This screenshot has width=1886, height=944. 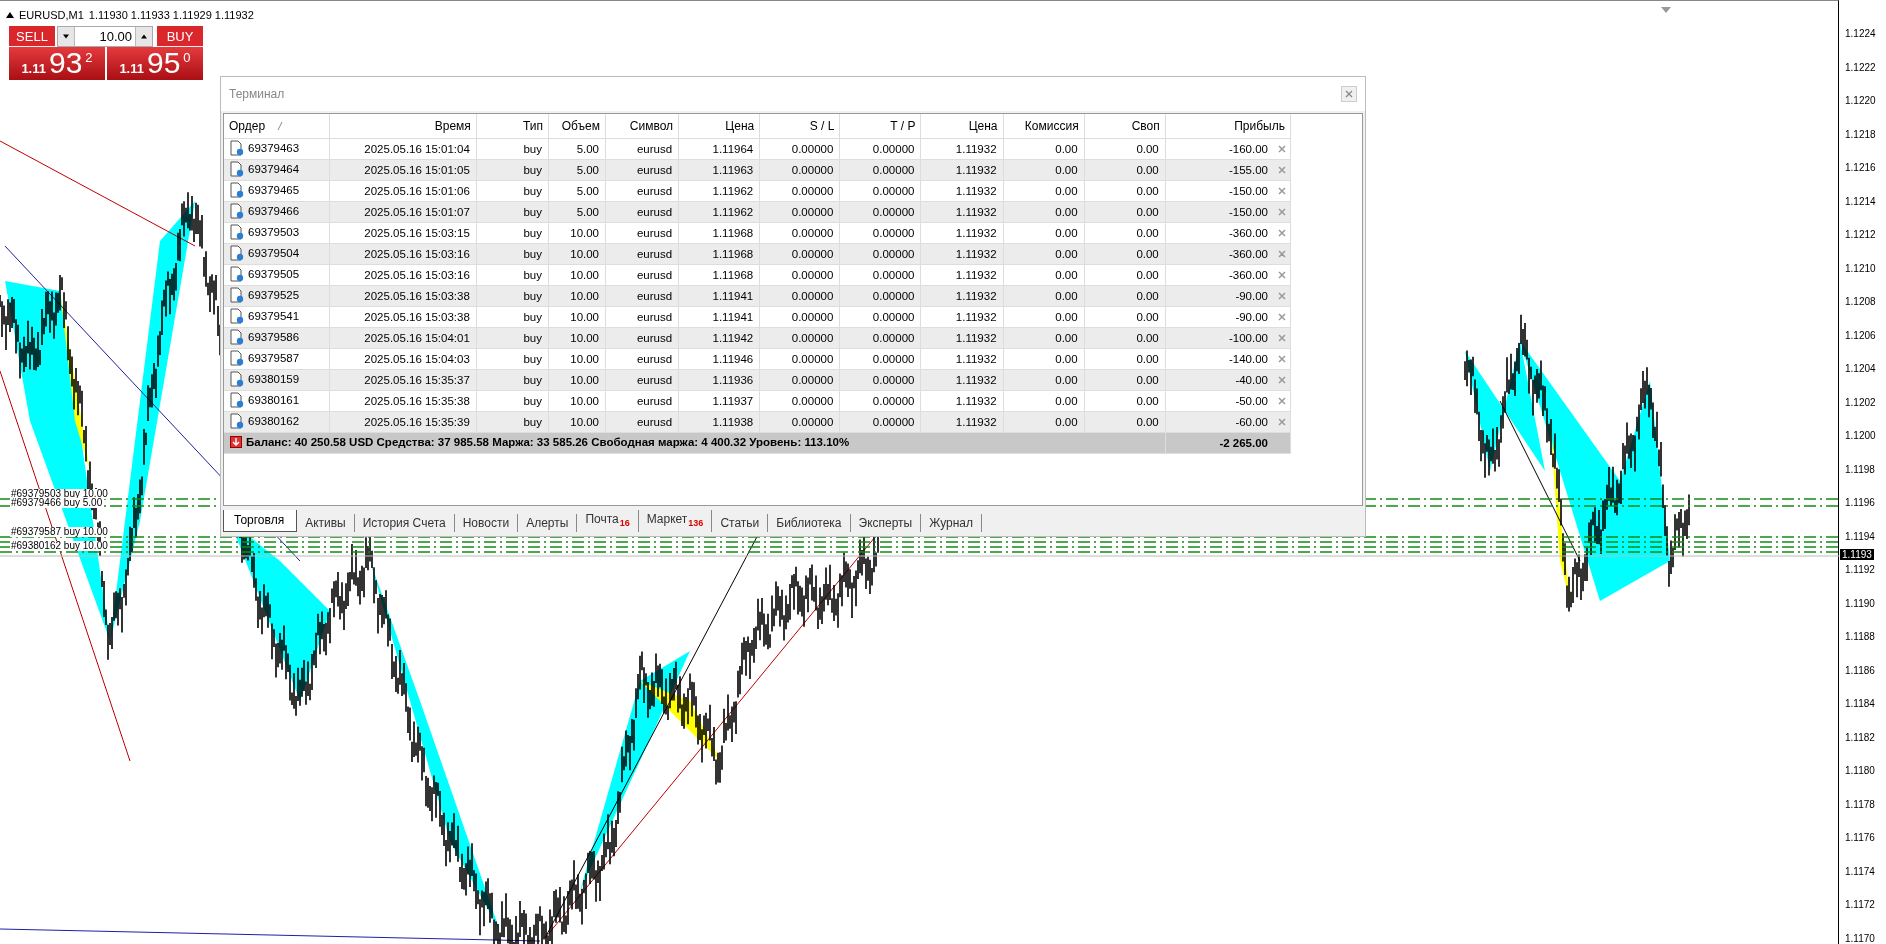 What do you see at coordinates (105, 36) in the screenshot?
I see `lot-spinner: 10.00` at bounding box center [105, 36].